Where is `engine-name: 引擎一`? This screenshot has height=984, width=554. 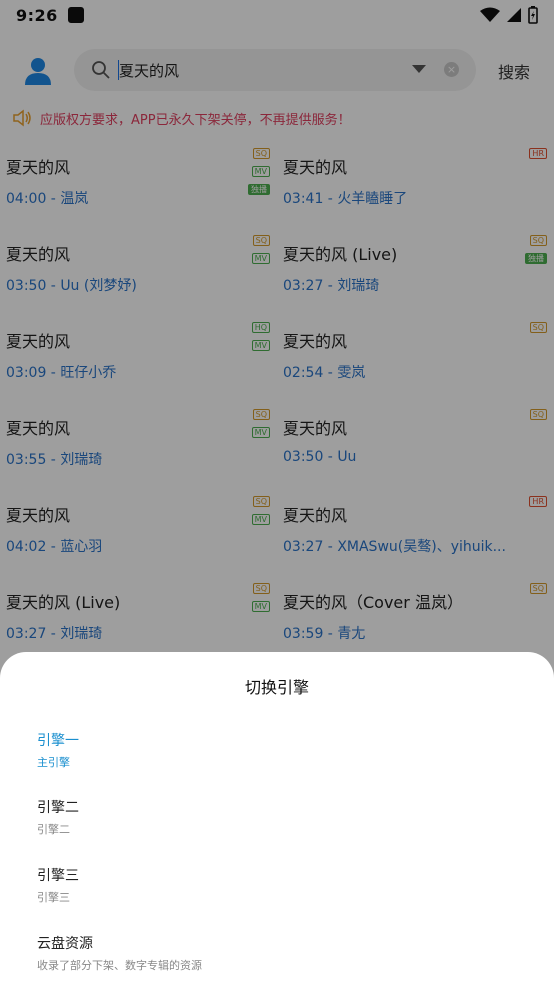 engine-name: 引擎一 is located at coordinates (58, 741).